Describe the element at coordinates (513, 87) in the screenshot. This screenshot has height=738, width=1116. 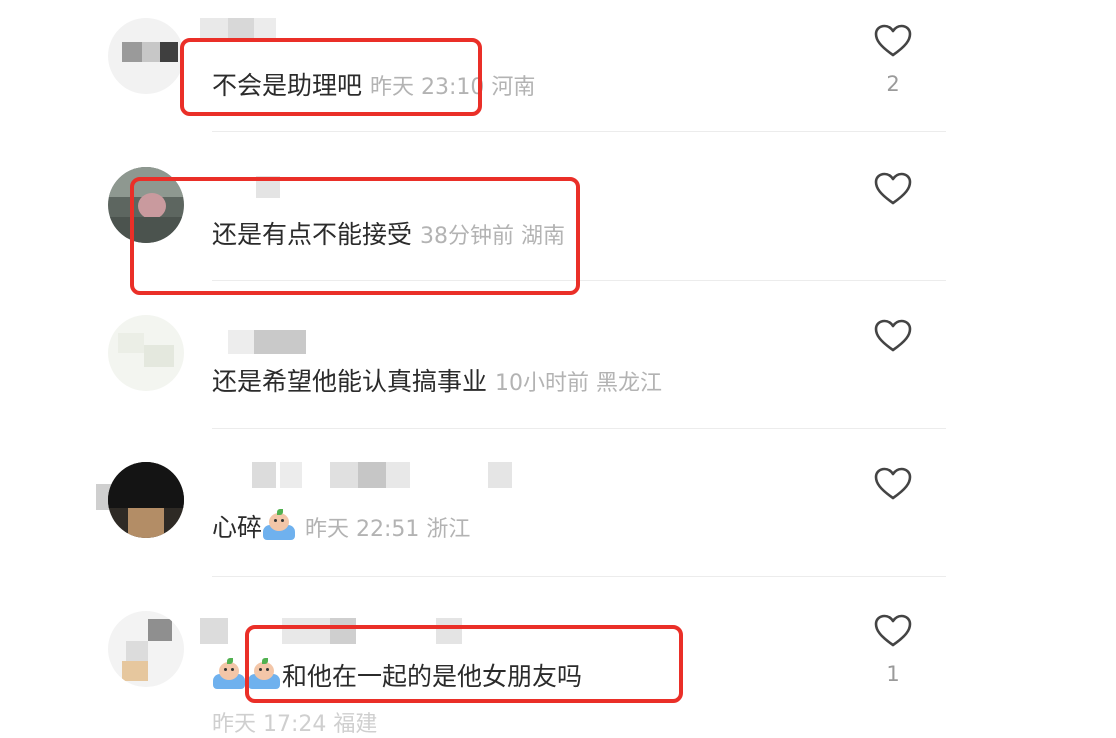
I see `comment-location: 河南` at that location.